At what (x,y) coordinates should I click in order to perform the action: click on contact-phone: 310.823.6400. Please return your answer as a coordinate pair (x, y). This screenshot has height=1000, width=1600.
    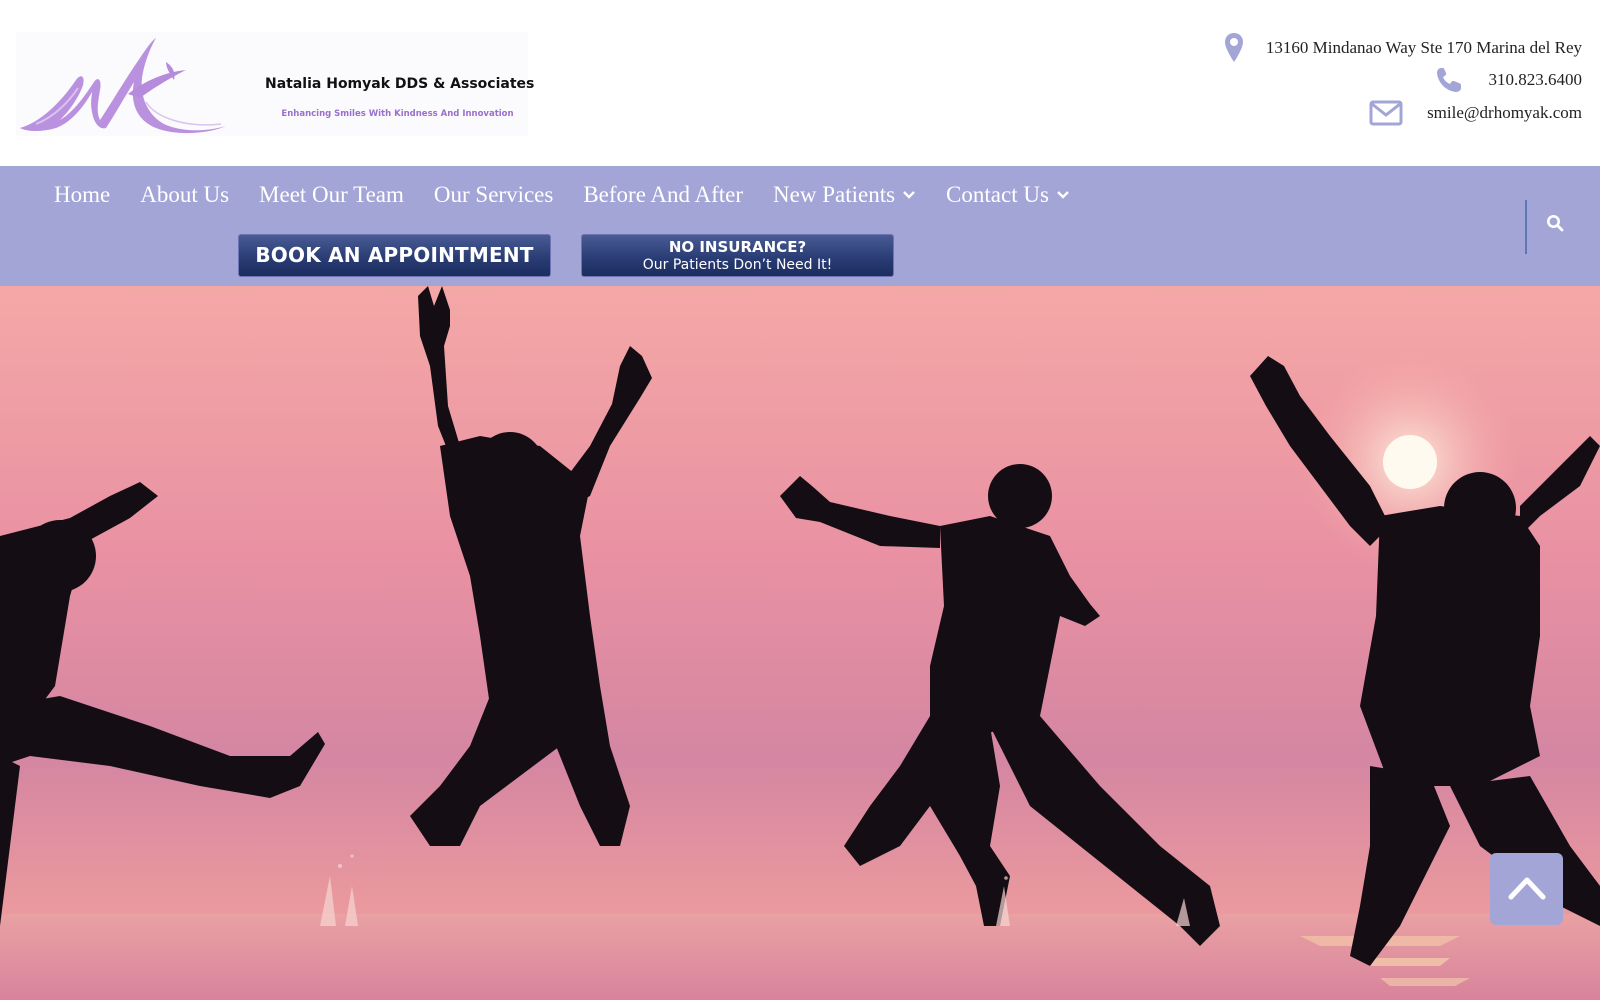
    Looking at the image, I should click on (1509, 80).